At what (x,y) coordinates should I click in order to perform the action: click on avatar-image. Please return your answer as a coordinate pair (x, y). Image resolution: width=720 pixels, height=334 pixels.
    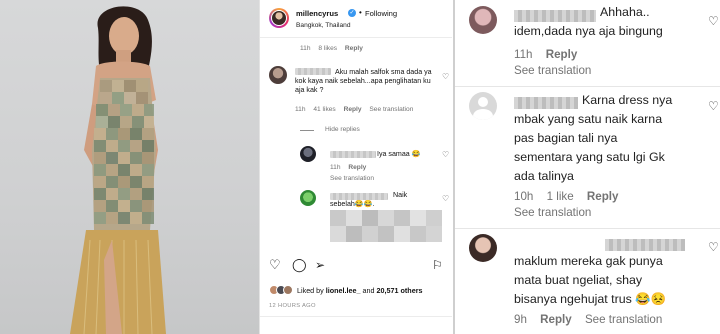
    Looking at the image, I should click on (279, 18).